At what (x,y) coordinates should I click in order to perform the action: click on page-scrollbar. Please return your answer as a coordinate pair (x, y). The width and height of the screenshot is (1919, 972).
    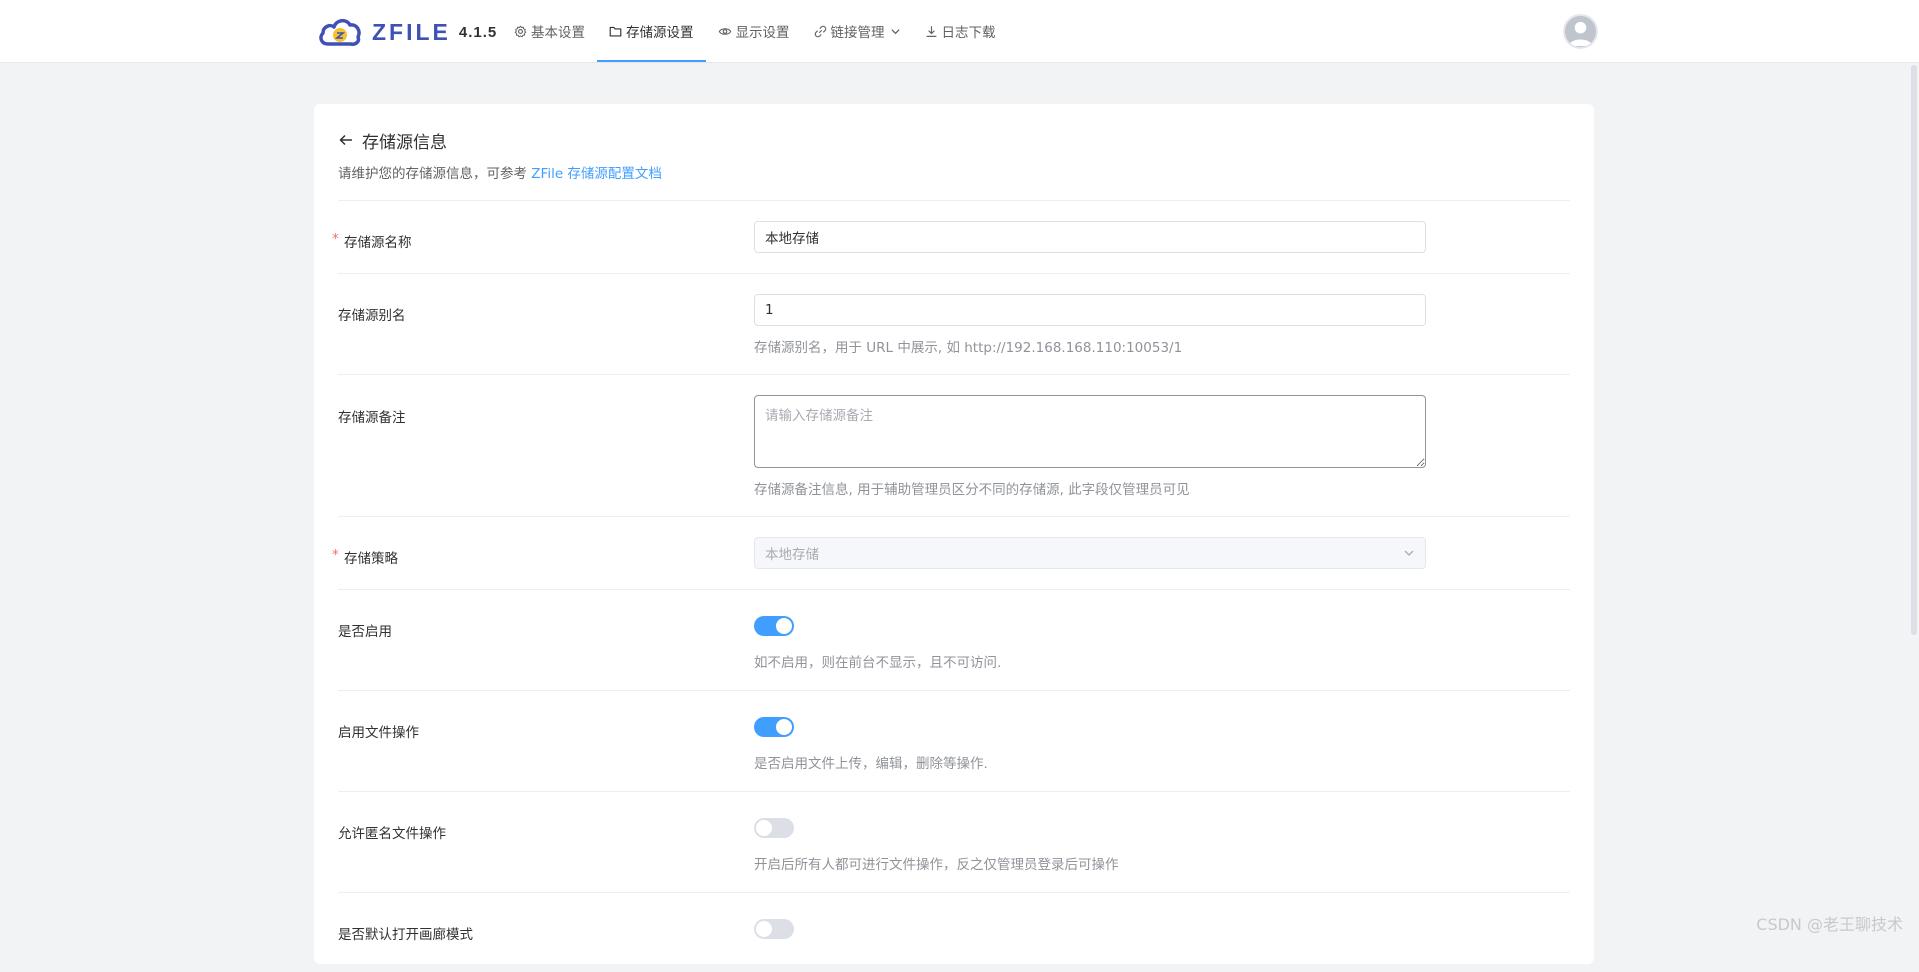
    Looking at the image, I should click on (1914, 502).